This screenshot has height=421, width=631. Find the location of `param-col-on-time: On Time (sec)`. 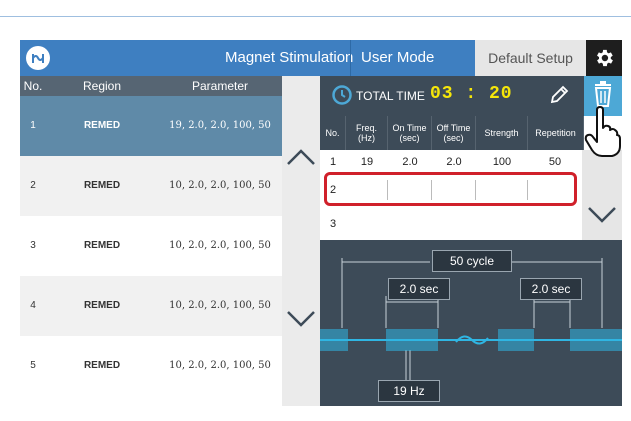

param-col-on-time: On Time (sec) is located at coordinates (410, 133).